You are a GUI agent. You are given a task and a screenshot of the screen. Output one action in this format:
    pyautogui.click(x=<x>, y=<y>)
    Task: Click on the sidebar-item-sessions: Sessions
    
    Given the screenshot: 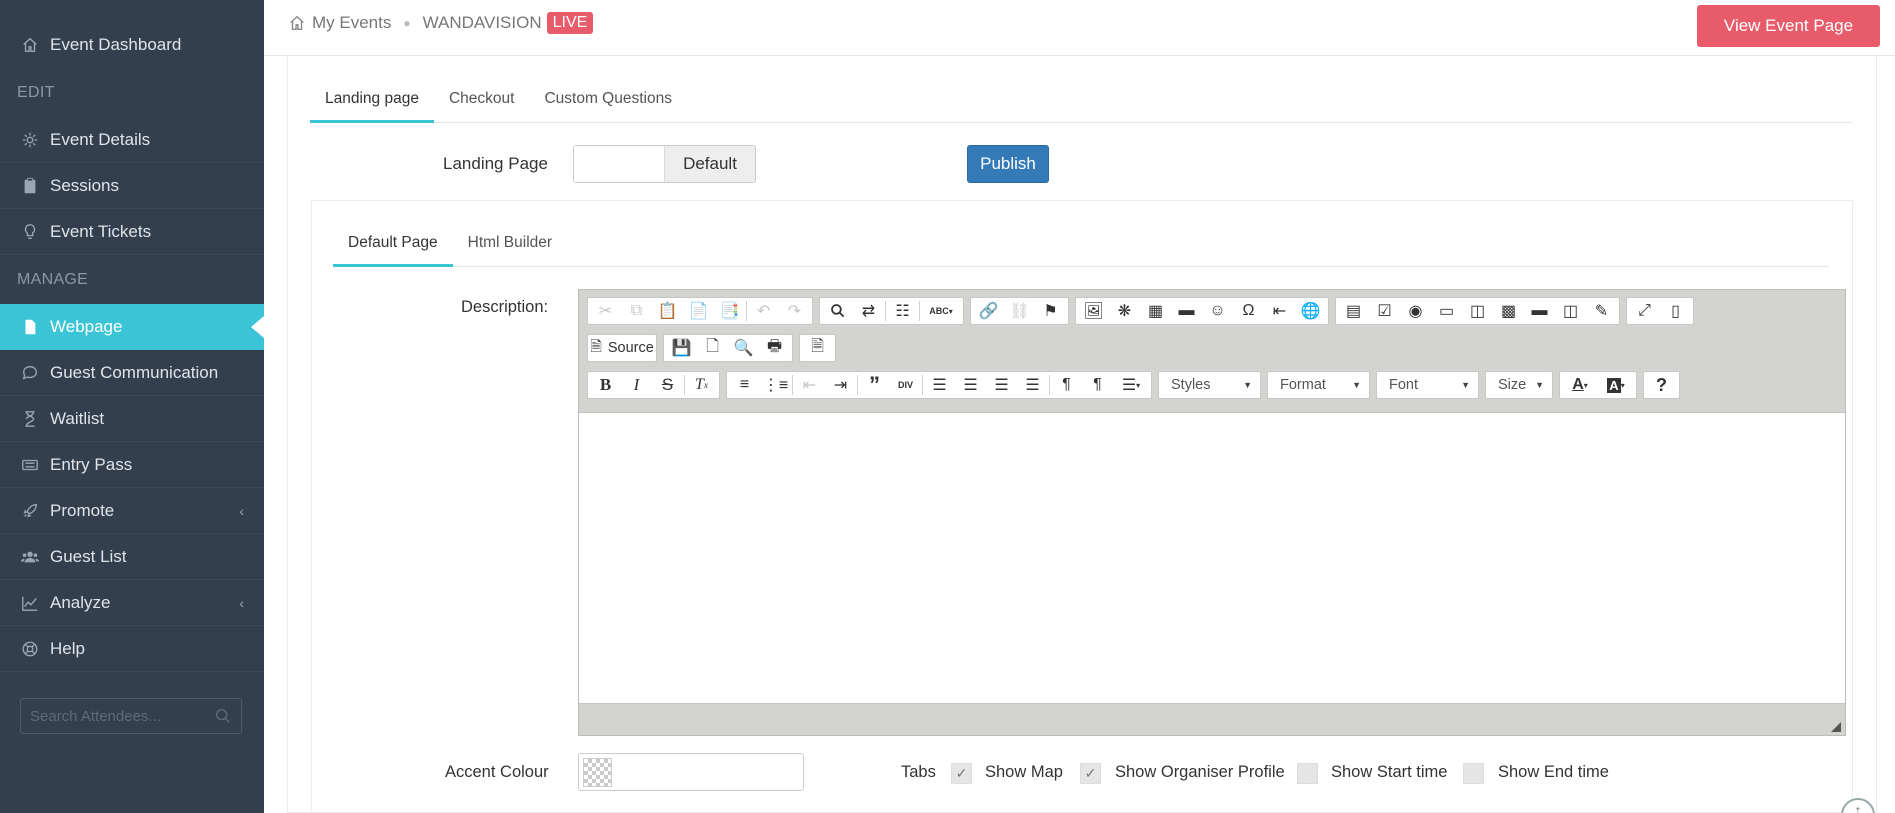 What is the action you would take?
    pyautogui.click(x=132, y=186)
    